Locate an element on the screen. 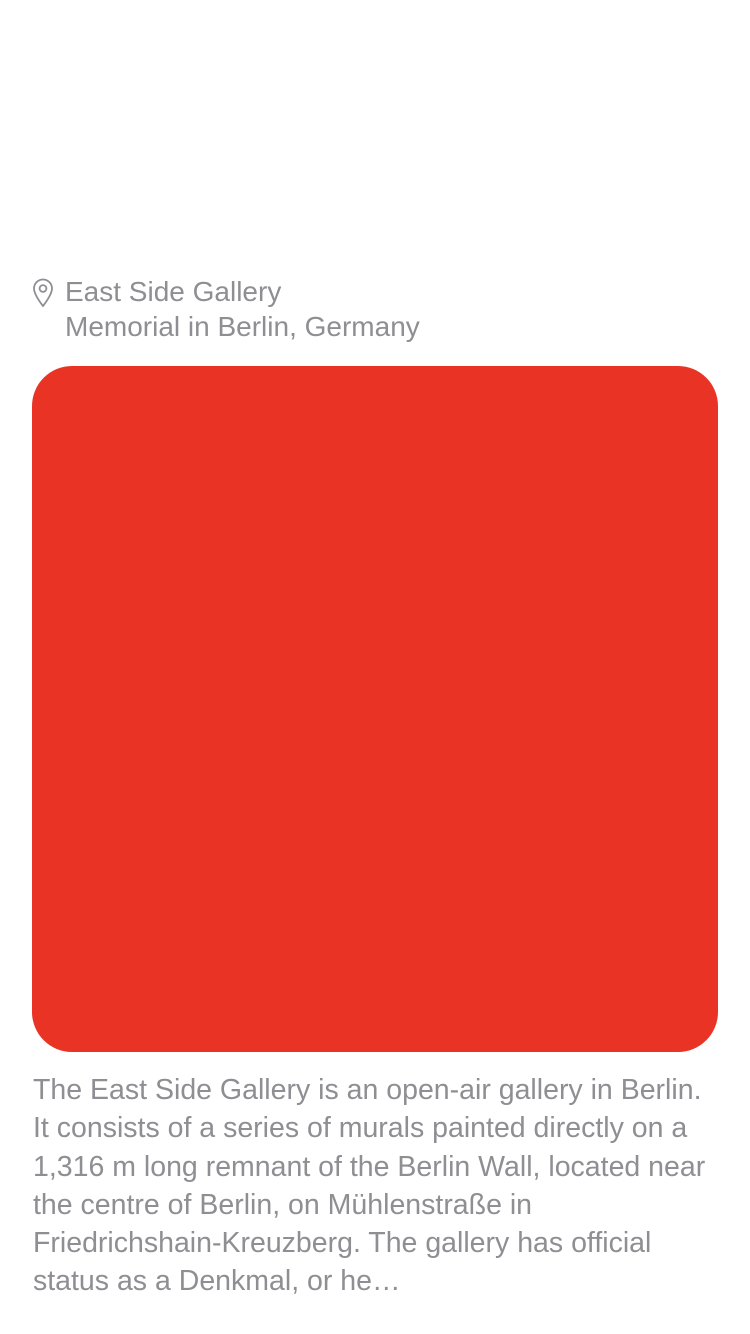 The image size is (750, 1334). location-title: East Side Gallery is located at coordinates (173, 291).